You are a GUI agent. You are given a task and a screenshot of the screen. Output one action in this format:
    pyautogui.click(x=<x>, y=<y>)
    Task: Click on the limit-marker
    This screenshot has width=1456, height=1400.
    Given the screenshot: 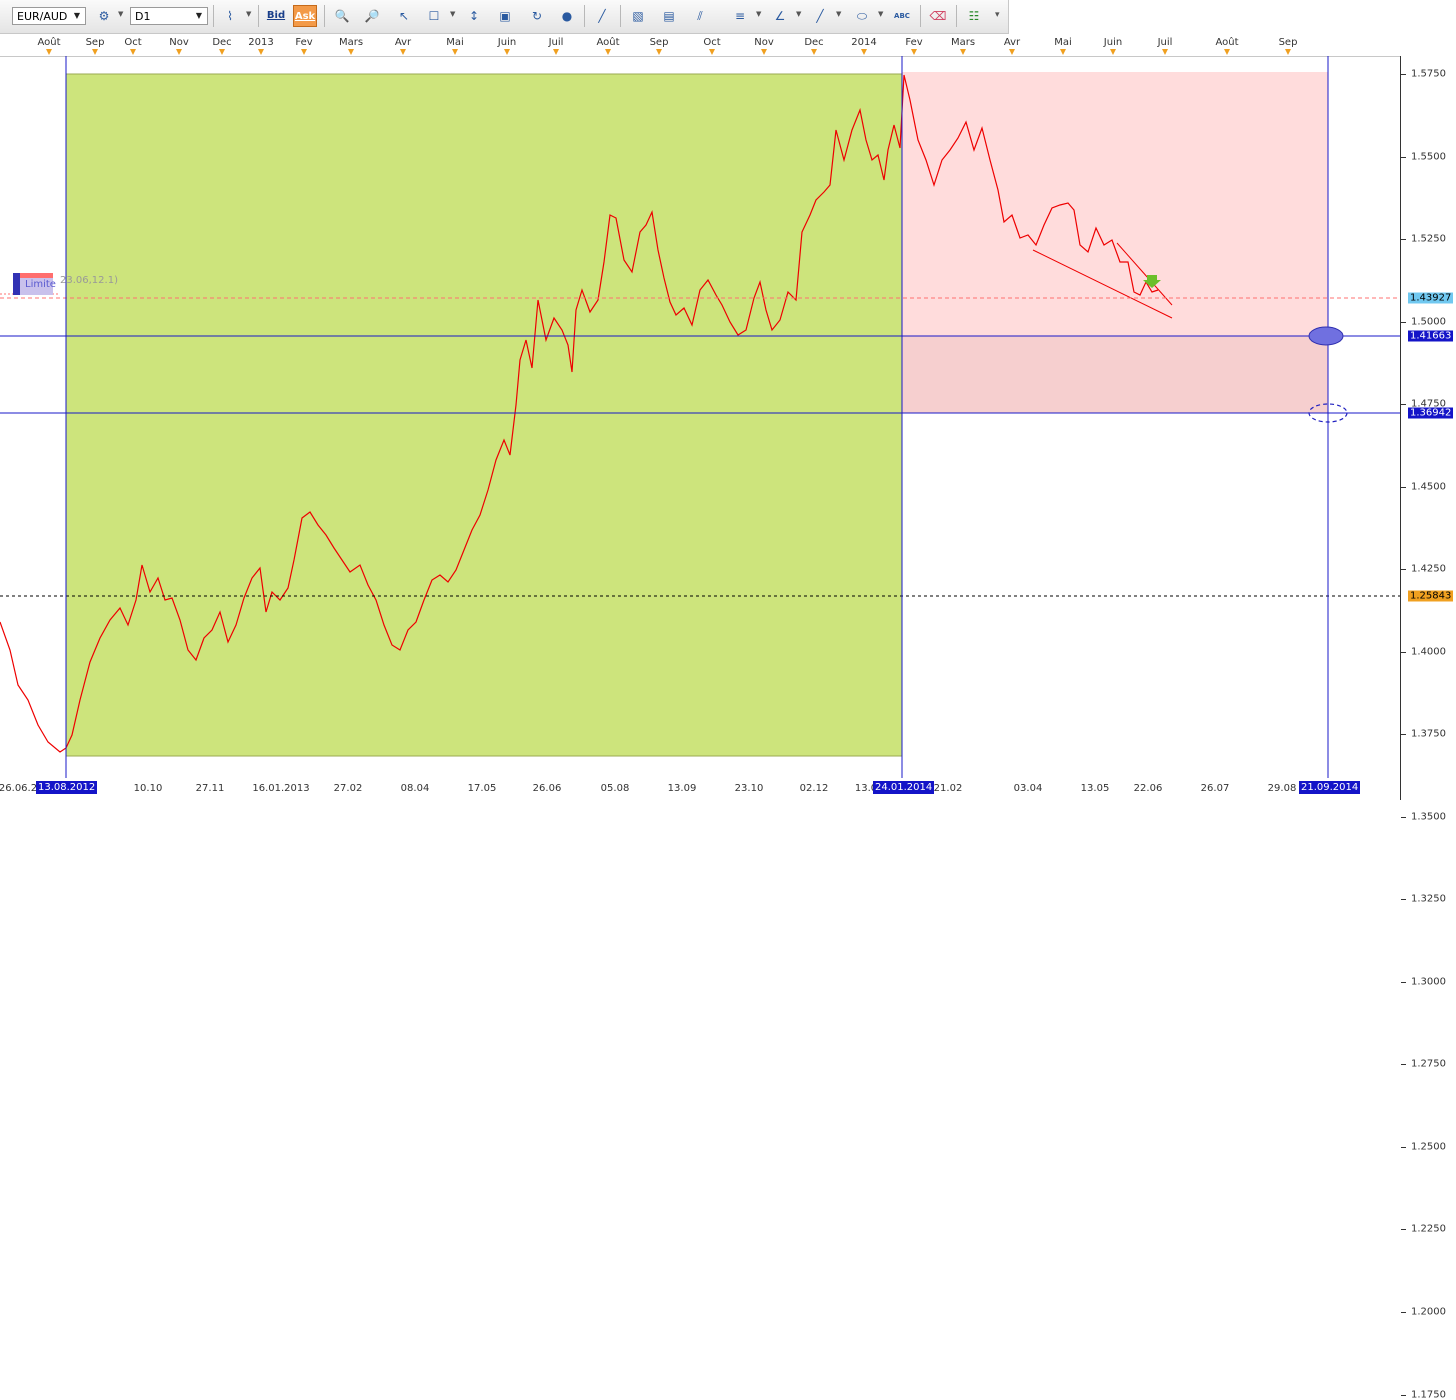 What is the action you would take?
    pyautogui.click(x=16, y=284)
    